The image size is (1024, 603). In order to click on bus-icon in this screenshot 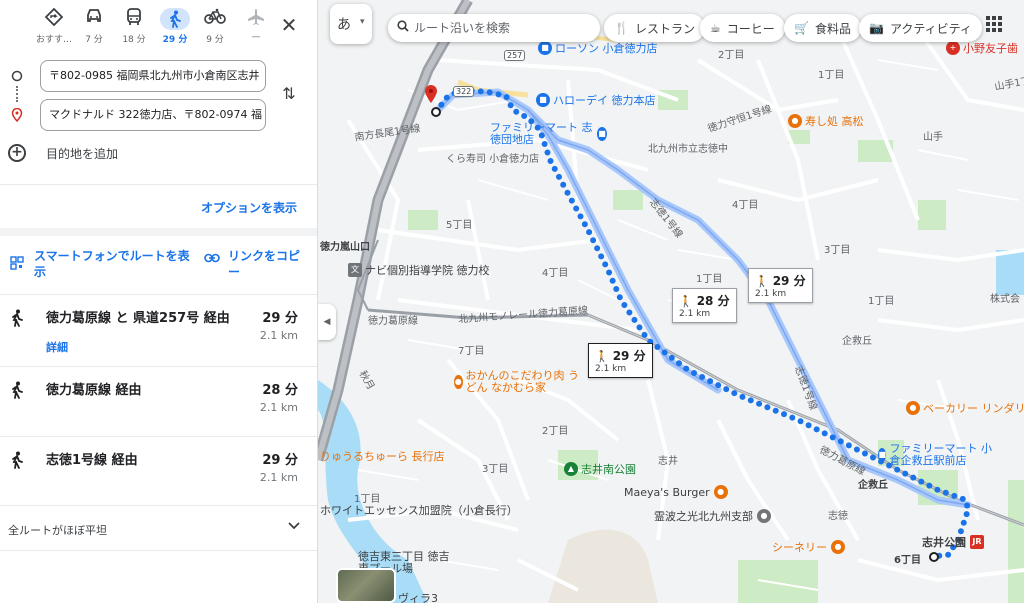, I will do `click(134, 19)`.